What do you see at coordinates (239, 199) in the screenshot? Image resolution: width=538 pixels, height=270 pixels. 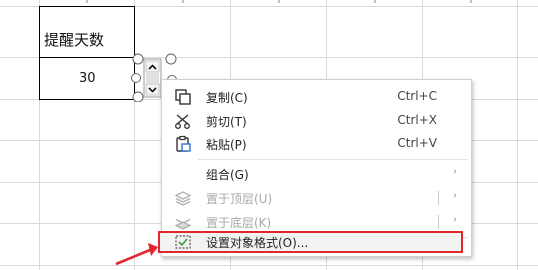 I see `menu-item-label: 置于顶层(U)` at bounding box center [239, 199].